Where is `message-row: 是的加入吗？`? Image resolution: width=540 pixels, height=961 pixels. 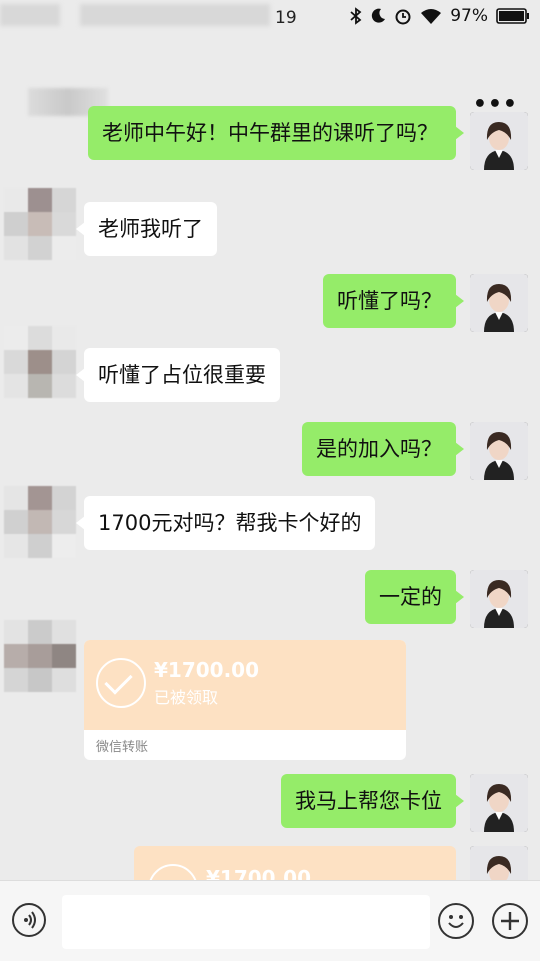
message-row: 是的加入吗？ is located at coordinates (270, 452).